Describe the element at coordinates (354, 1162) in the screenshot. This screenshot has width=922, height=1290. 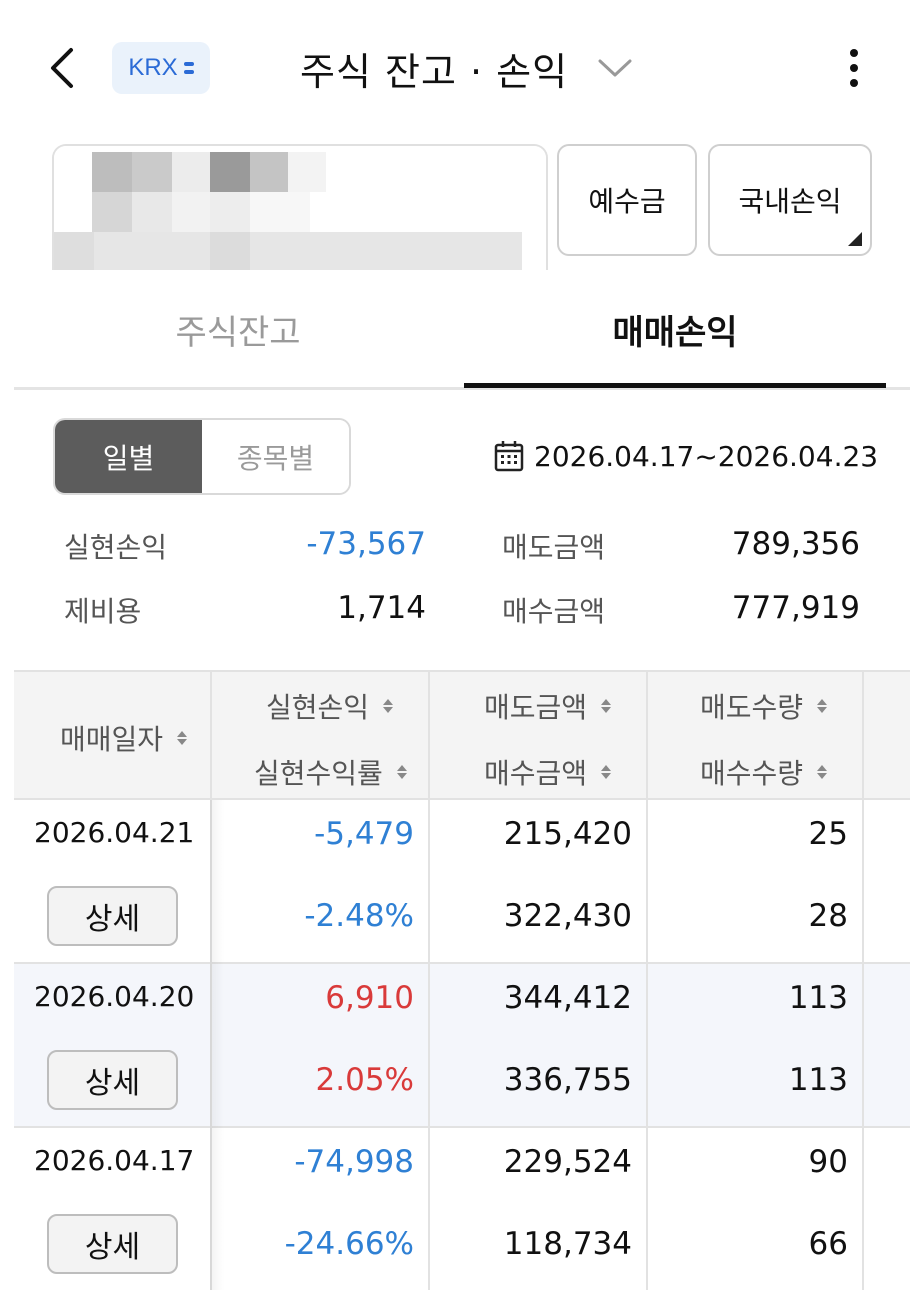
I see `row-realized-pl: -74,998` at that location.